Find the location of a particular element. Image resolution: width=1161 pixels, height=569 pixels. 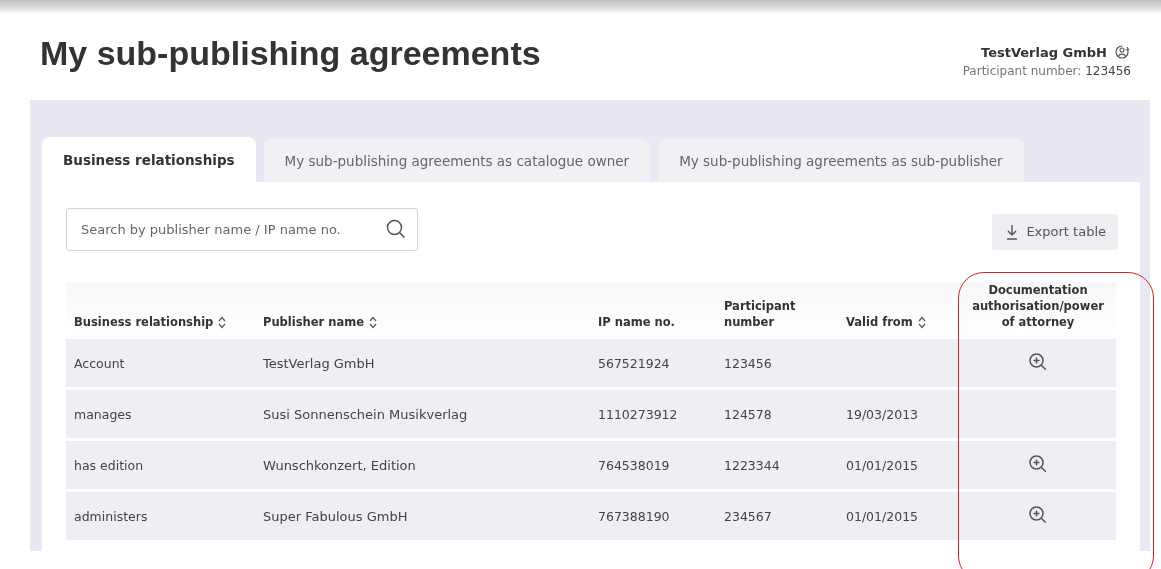

table-cell: 567521924 is located at coordinates (634, 363).